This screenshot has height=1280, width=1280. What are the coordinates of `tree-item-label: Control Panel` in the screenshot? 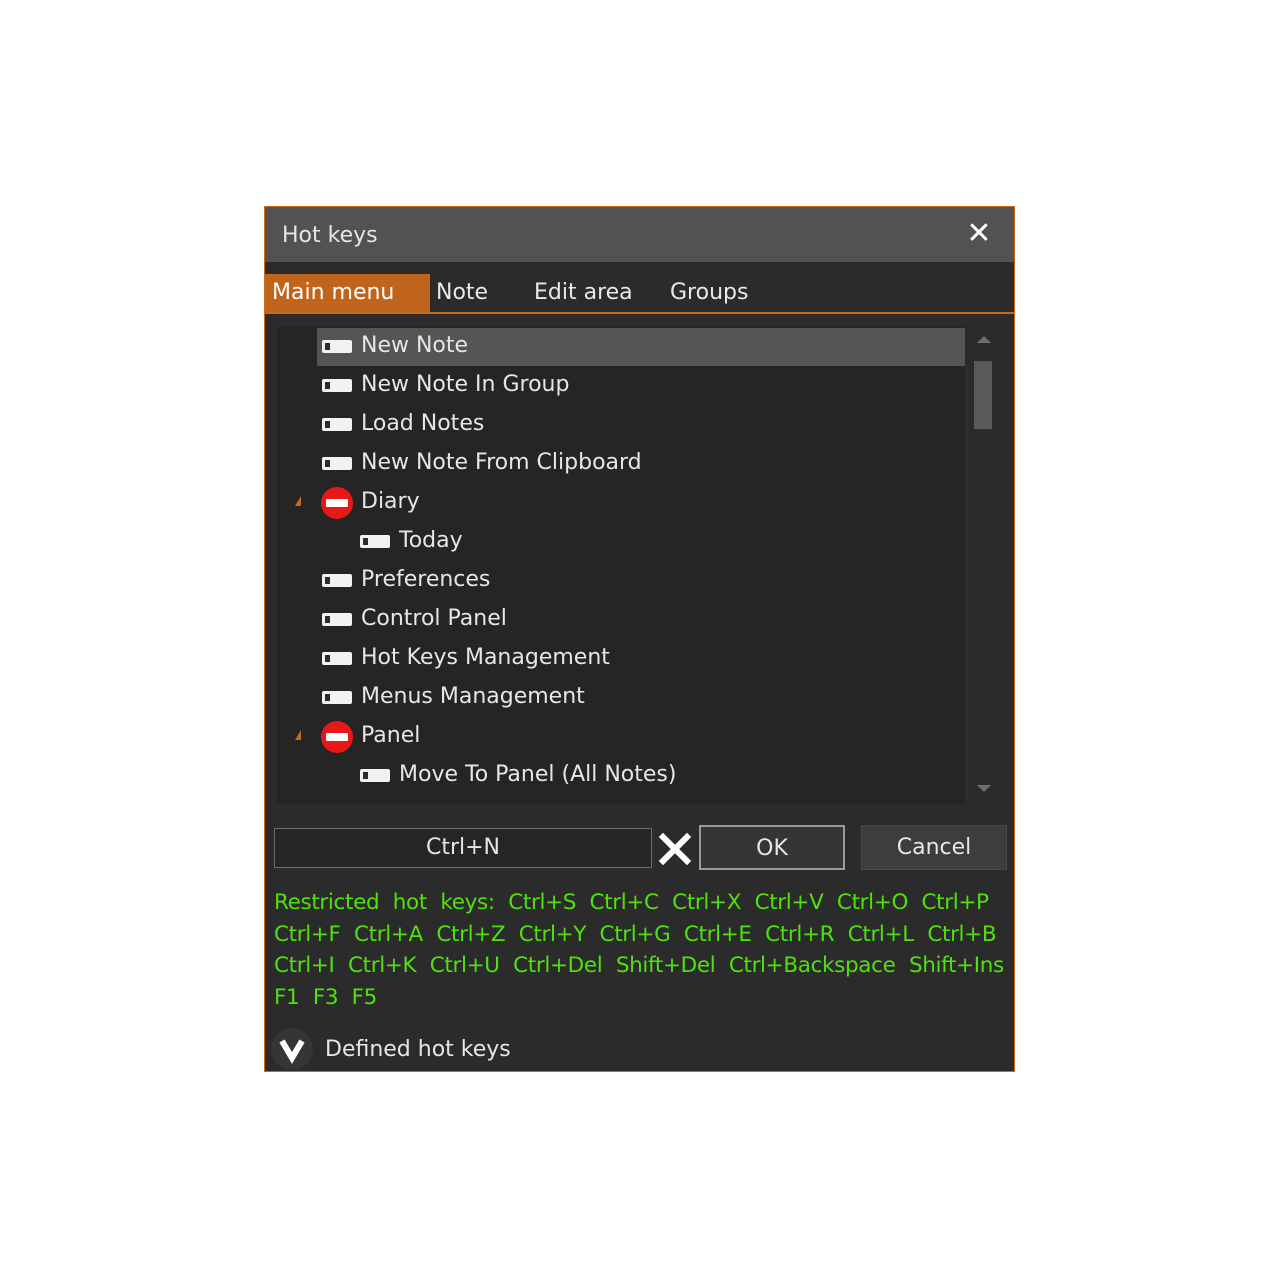 It's located at (434, 618).